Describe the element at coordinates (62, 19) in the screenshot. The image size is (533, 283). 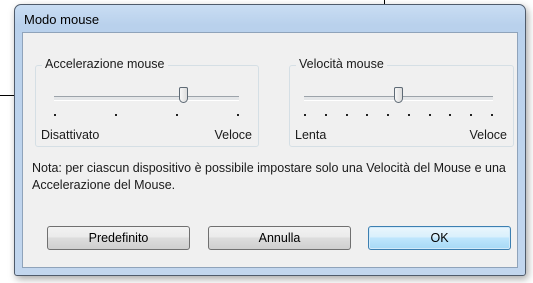
I see `dialog-title: Modo mouse` at that location.